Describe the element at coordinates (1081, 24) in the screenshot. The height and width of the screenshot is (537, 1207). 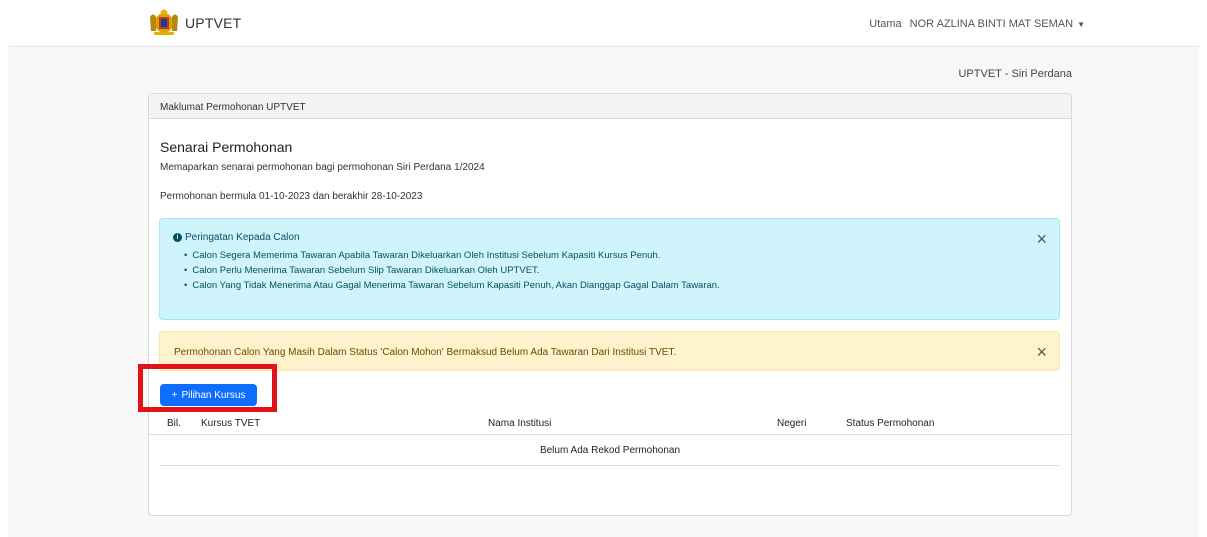
I see `caret-down-icon: ▼` at that location.